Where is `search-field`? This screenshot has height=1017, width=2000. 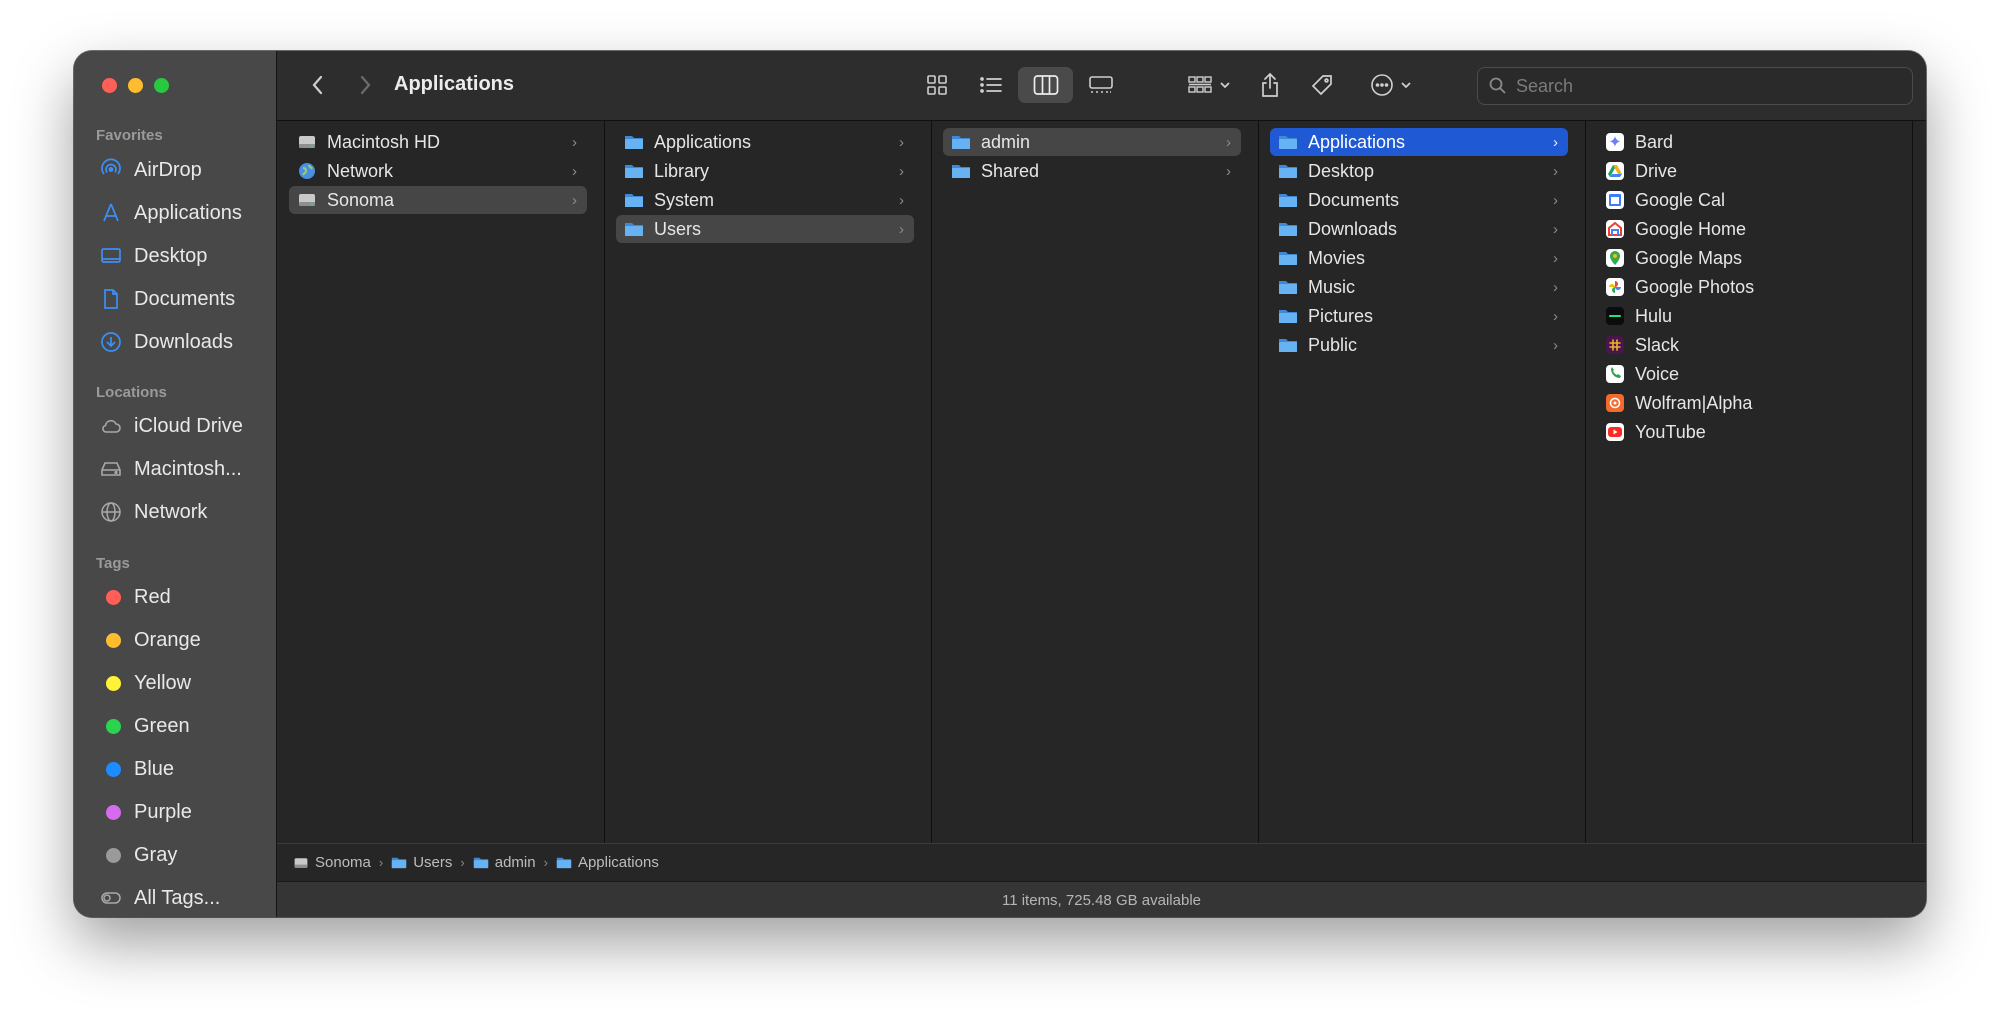
search-field is located at coordinates (1695, 86).